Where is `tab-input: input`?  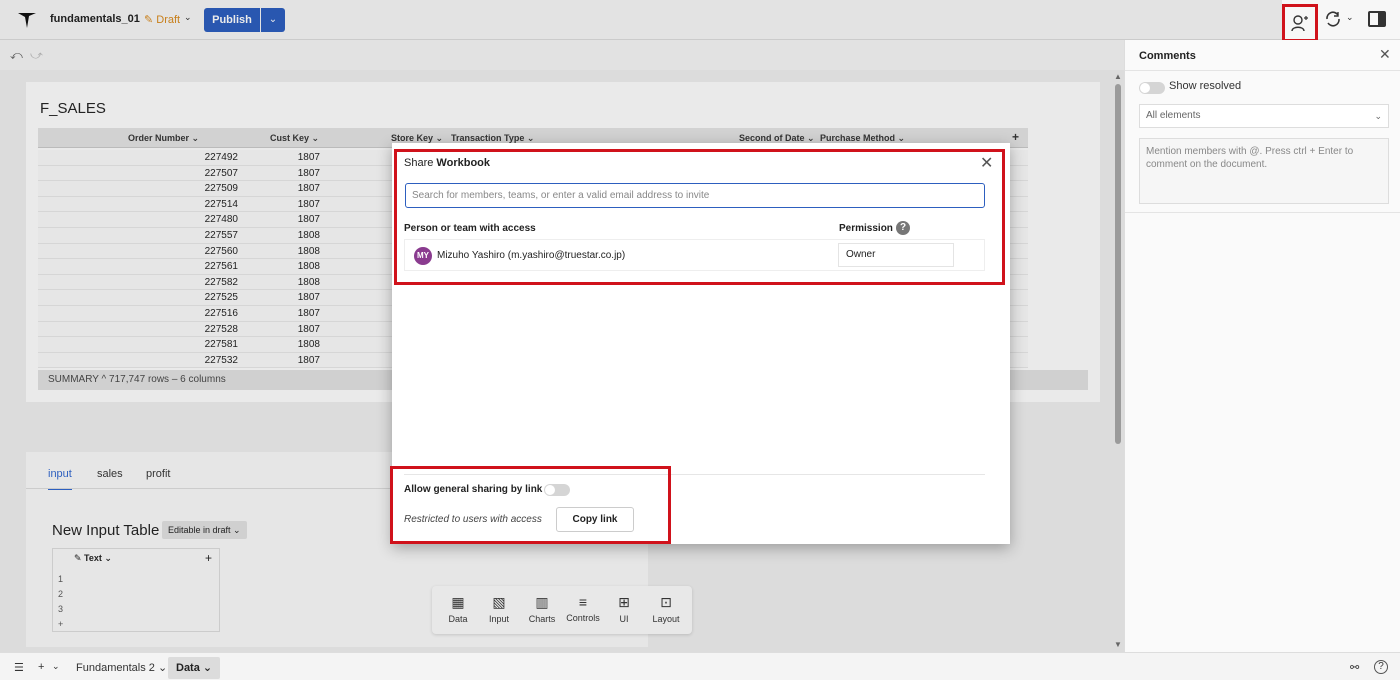 tab-input: input is located at coordinates (60, 479).